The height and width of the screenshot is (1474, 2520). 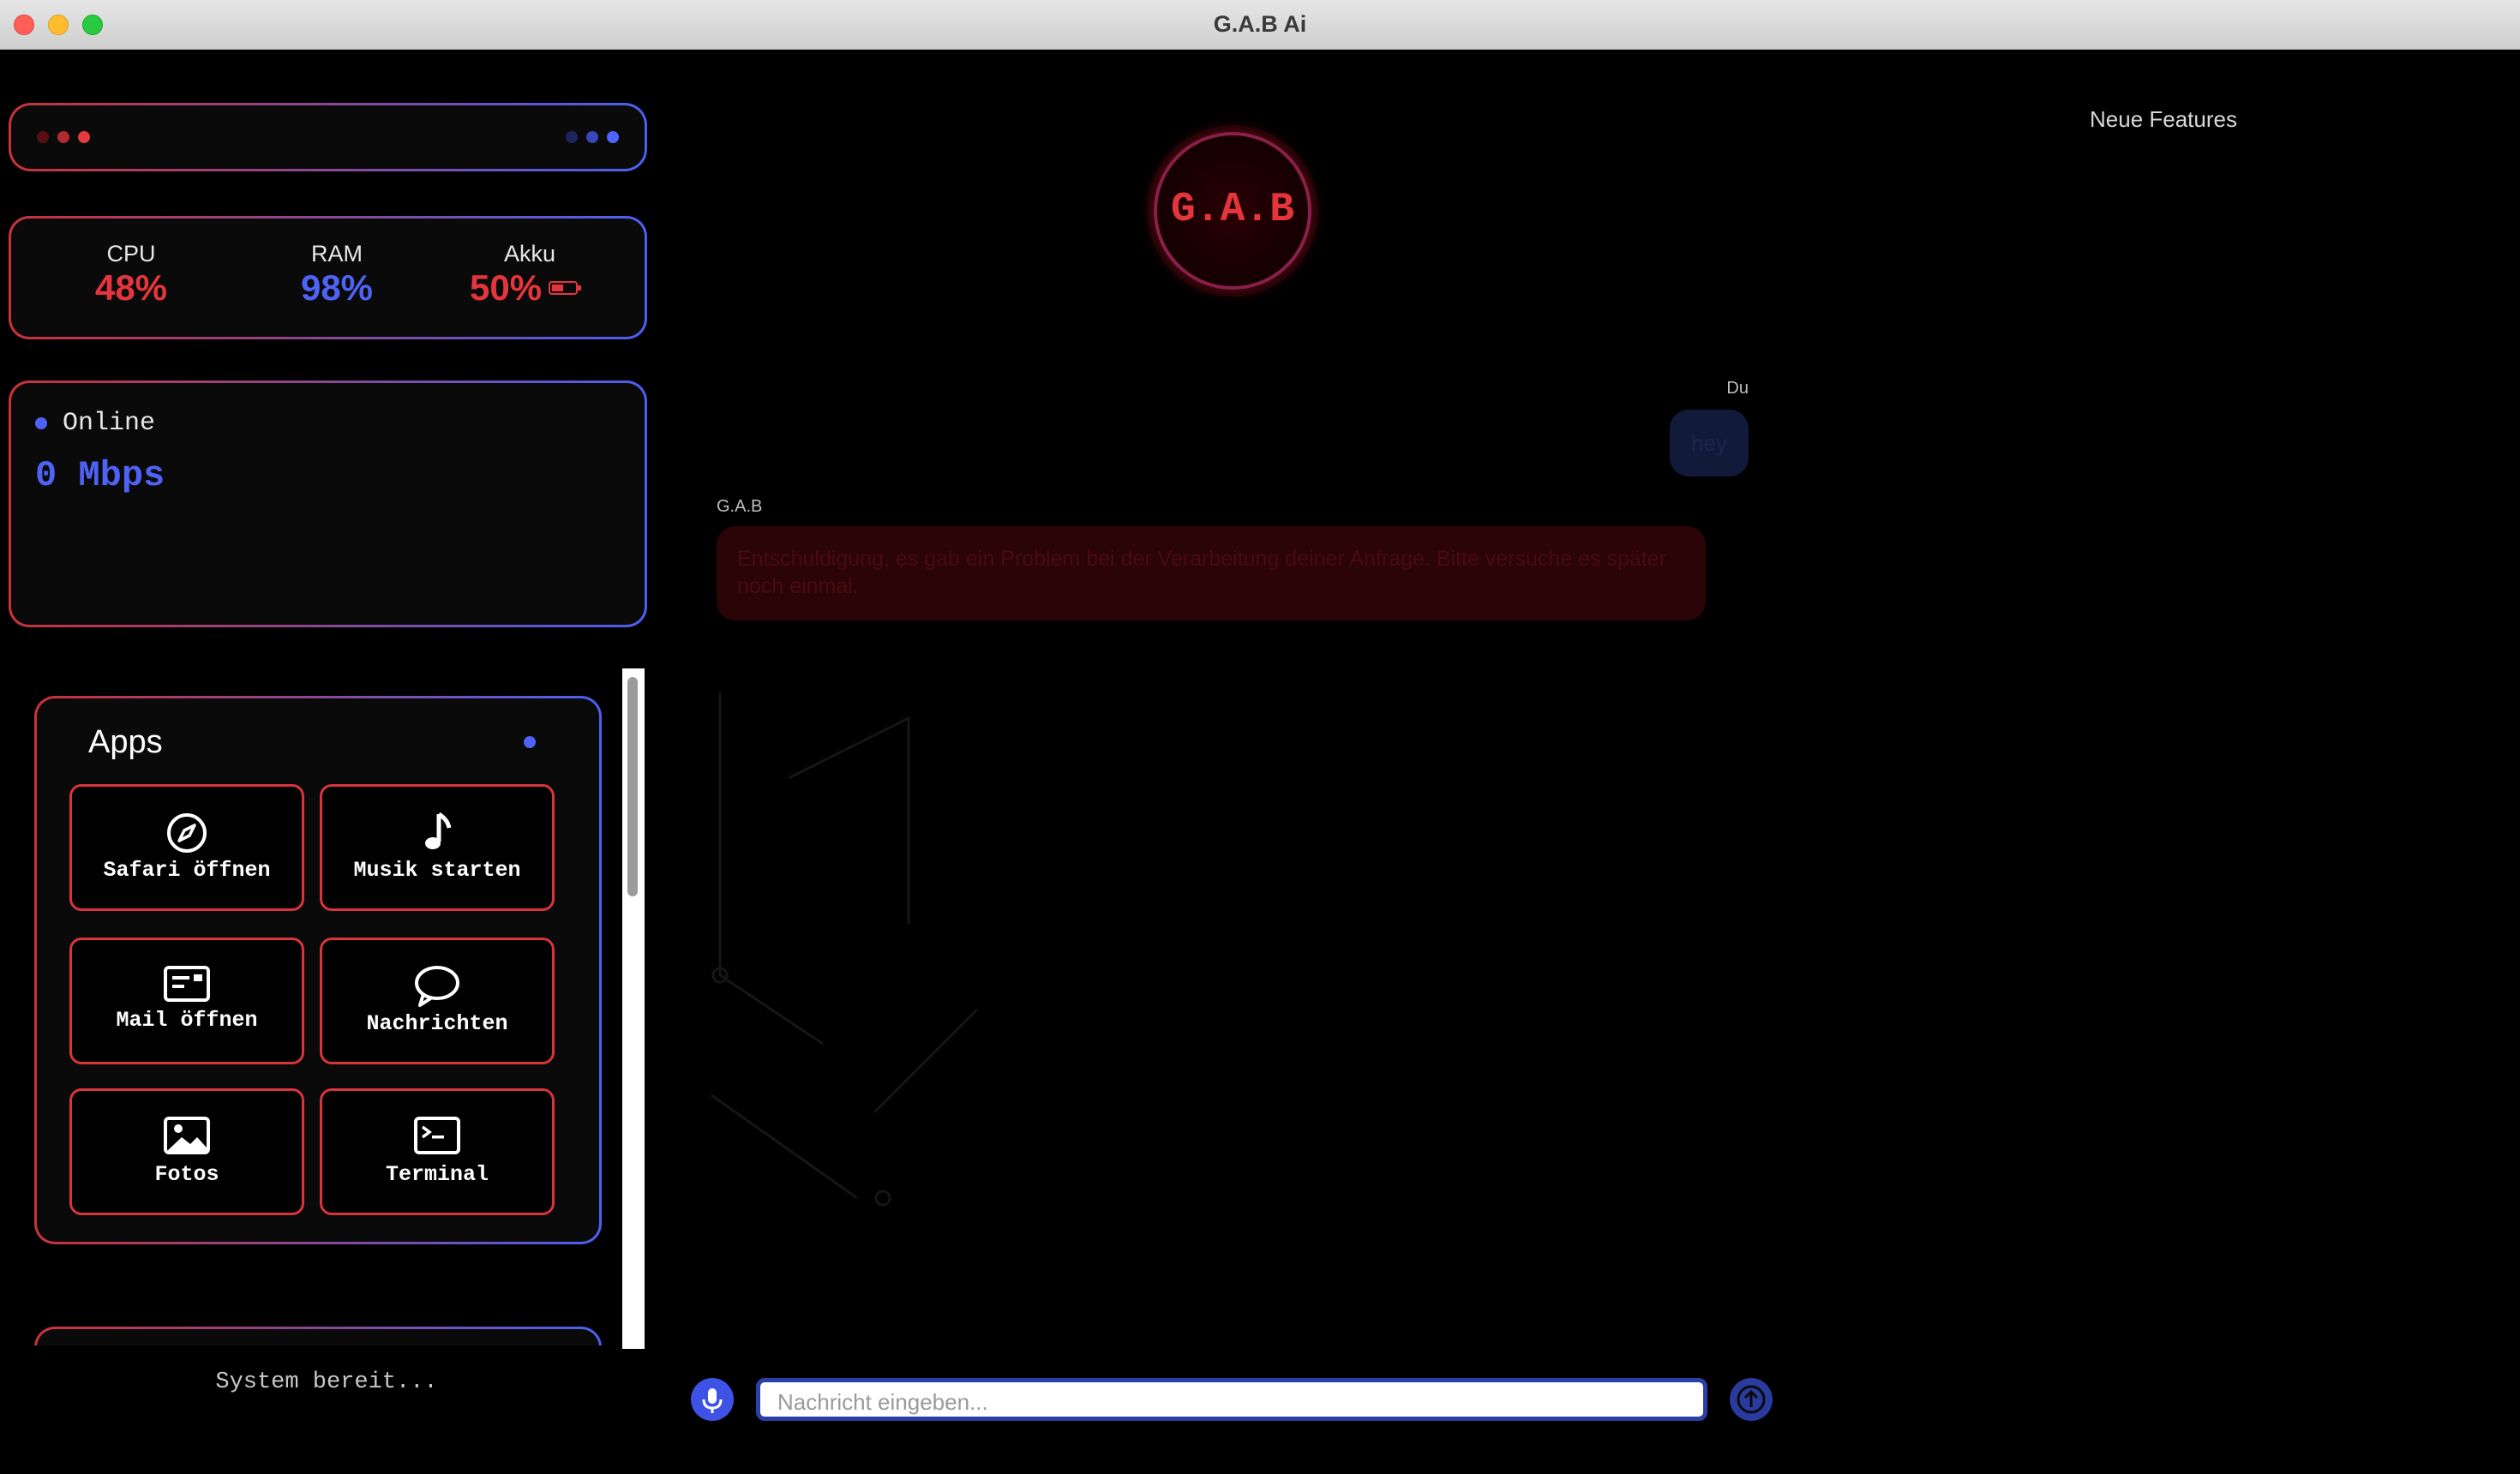 I want to click on ram-value: 98%, so click(x=337, y=288).